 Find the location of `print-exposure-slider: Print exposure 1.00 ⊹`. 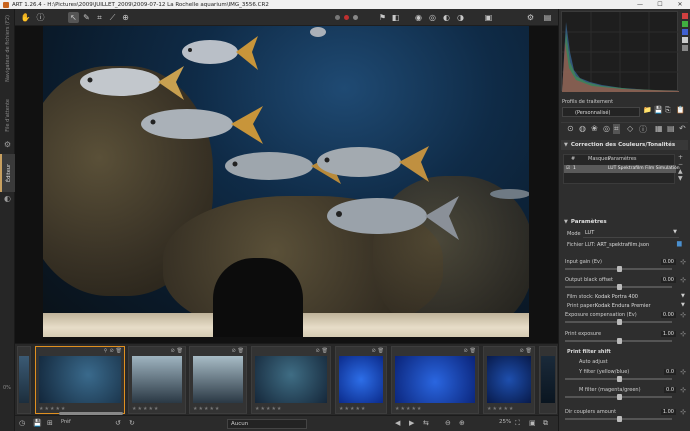

print-exposure-slider: Print exposure 1.00 ⊹ is located at coordinates (625, 337).